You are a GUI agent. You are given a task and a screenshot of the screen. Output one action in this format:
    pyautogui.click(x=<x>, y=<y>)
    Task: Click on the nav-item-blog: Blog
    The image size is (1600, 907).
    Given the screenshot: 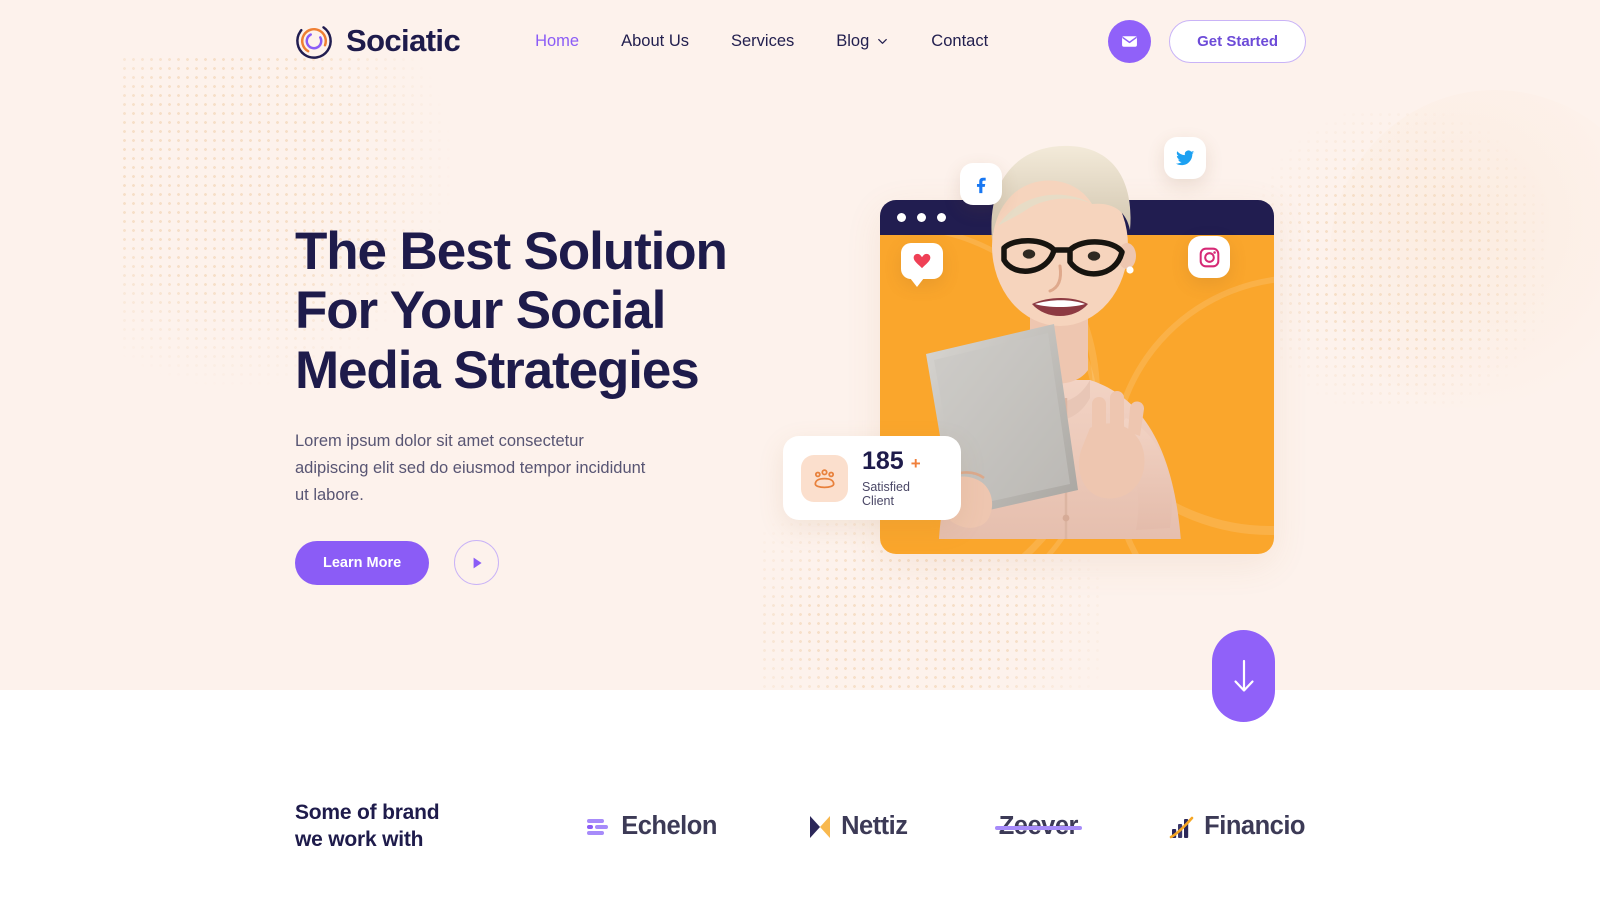 What is the action you would take?
    pyautogui.click(x=862, y=41)
    